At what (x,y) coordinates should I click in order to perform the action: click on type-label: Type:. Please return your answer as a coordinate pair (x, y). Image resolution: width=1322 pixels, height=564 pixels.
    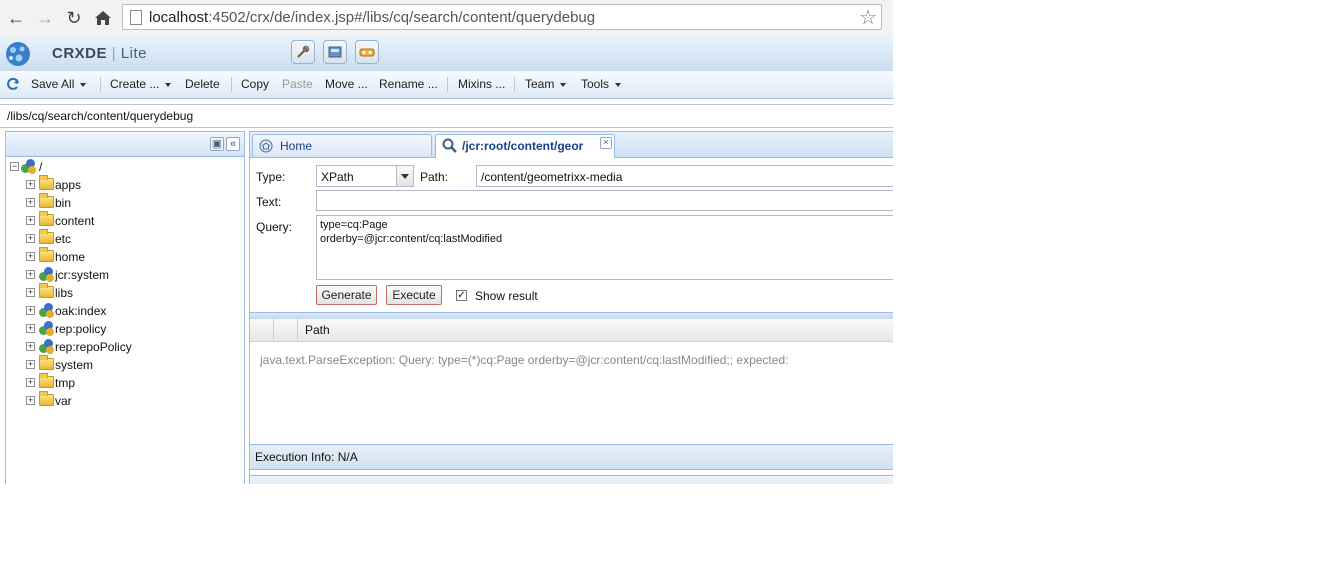
    Looking at the image, I should click on (271, 177).